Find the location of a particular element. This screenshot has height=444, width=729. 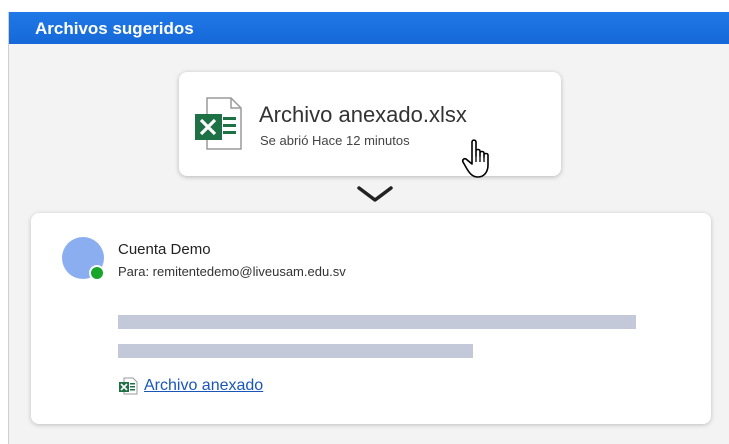

file-name: Archivo anexado.xlsx is located at coordinates (363, 115).